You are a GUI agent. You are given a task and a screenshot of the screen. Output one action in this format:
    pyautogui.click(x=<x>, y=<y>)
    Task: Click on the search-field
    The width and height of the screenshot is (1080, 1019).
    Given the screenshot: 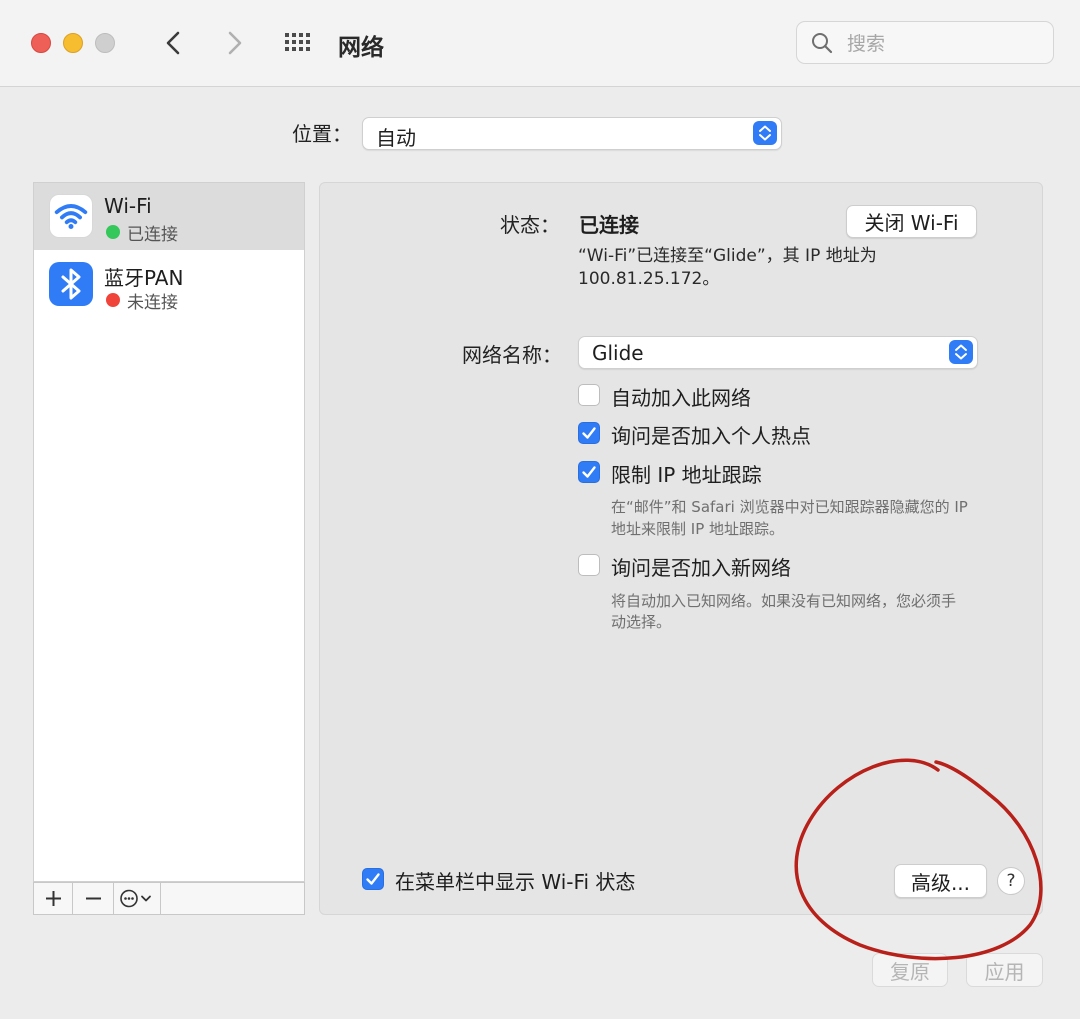 What is the action you would take?
    pyautogui.click(x=925, y=42)
    